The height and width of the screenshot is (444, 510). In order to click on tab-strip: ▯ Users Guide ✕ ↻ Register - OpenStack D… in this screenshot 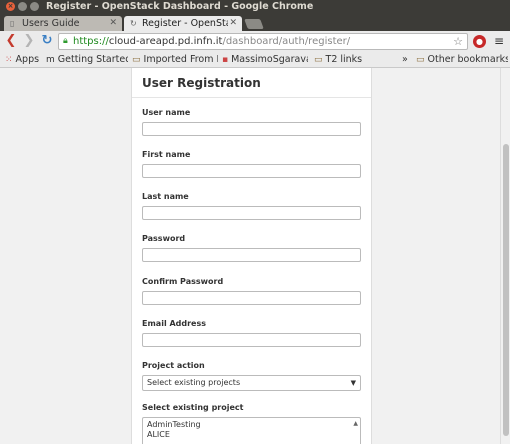, I will do `click(255, 22)`.